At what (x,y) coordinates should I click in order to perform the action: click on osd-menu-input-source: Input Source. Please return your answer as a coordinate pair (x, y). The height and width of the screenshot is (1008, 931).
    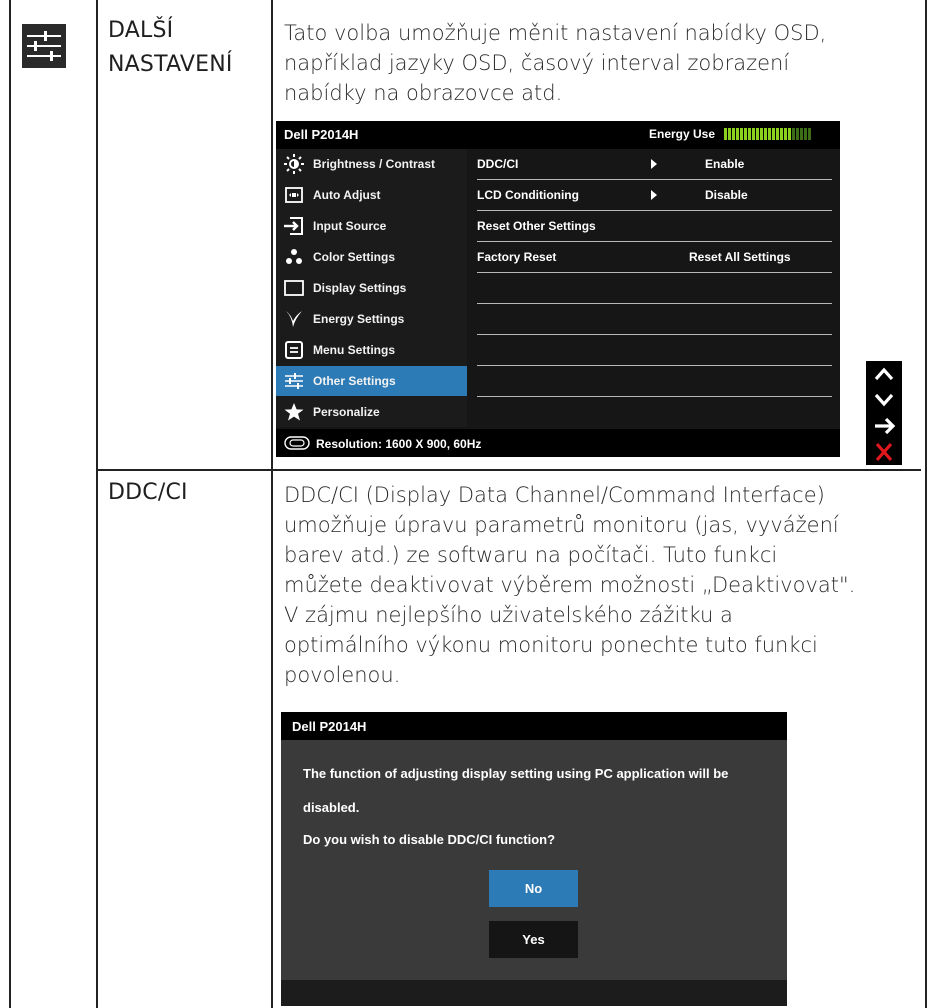
    Looking at the image, I should click on (371, 226).